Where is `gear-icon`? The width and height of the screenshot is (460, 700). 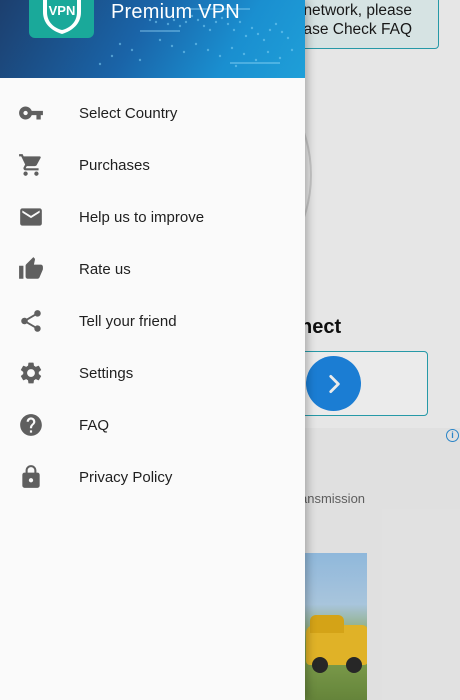
gear-icon is located at coordinates (31, 373).